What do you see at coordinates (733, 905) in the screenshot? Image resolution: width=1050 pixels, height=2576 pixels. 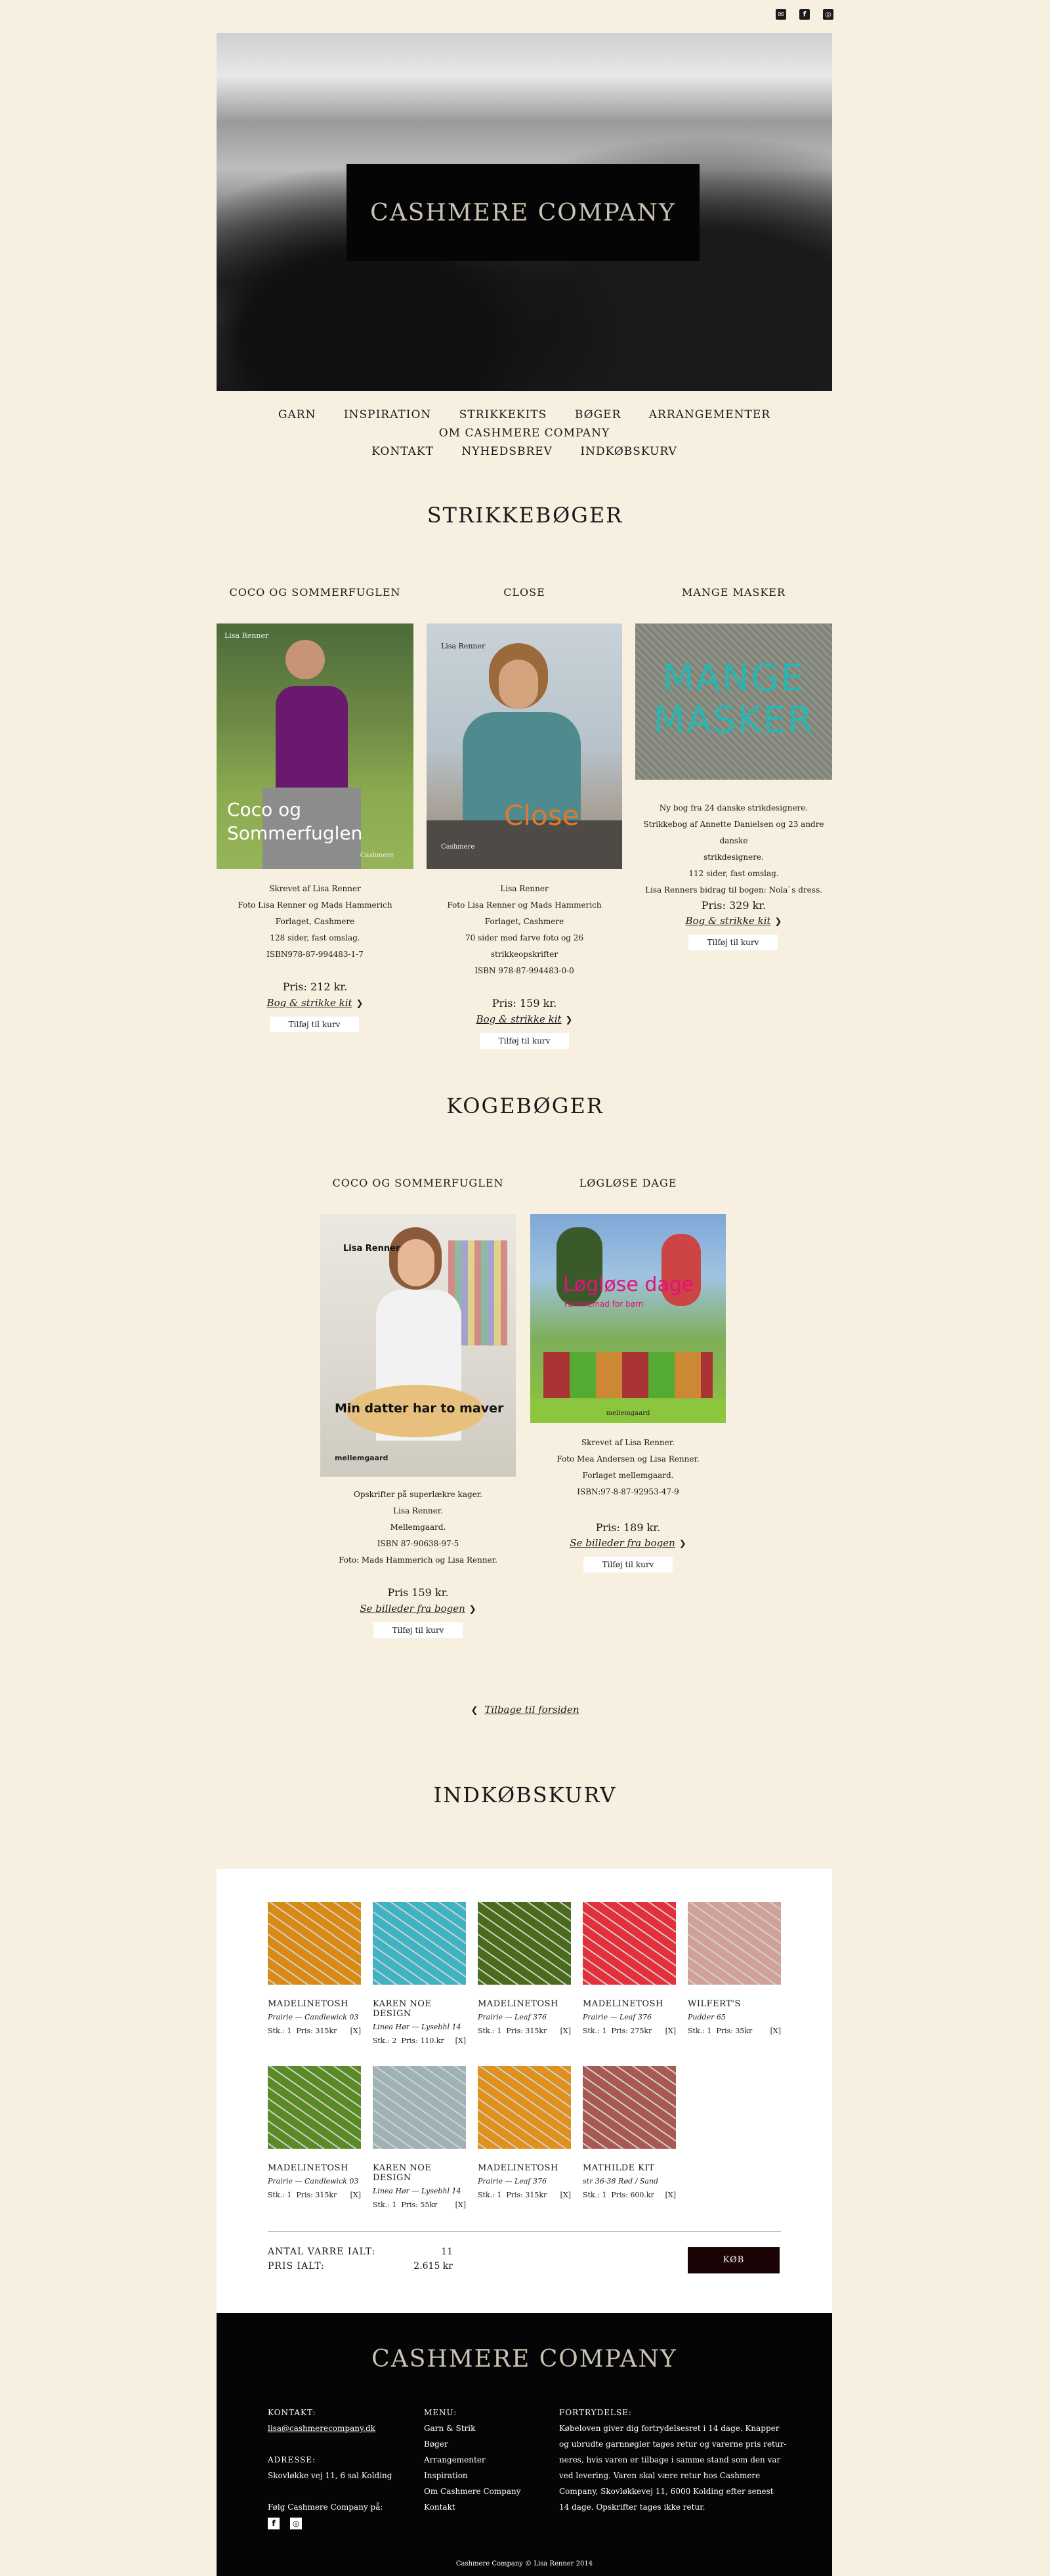 I see `product-price: Pris: 329 kr.` at bounding box center [733, 905].